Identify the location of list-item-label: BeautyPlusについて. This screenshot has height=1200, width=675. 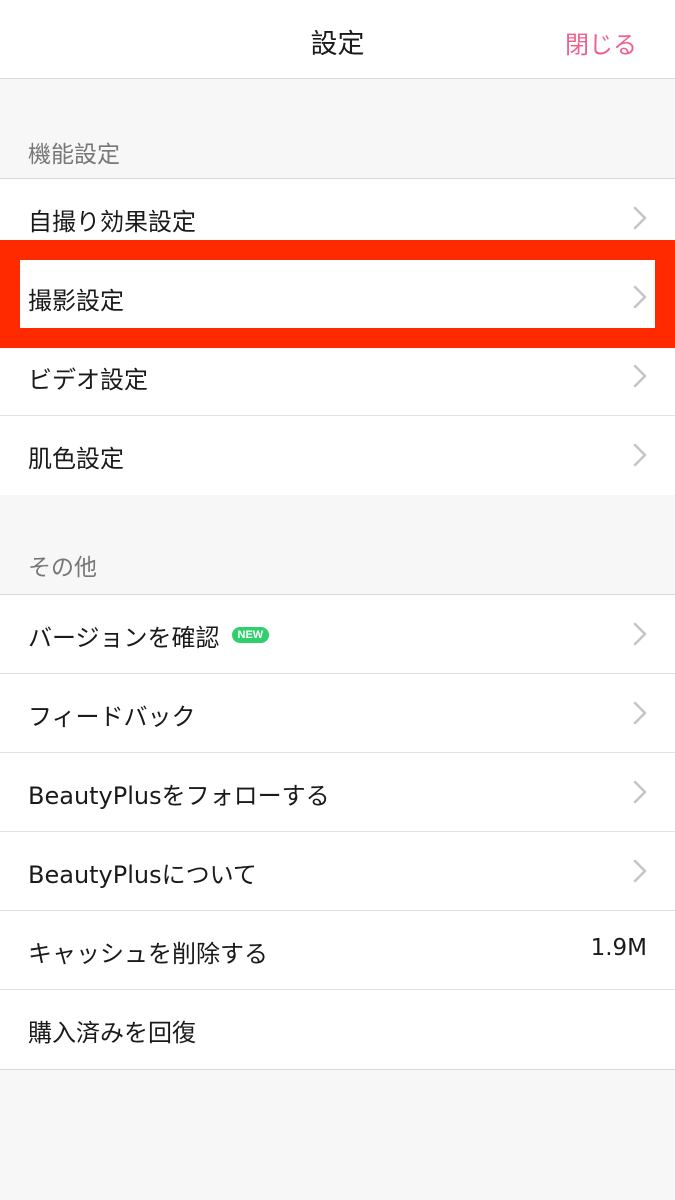
(142, 875).